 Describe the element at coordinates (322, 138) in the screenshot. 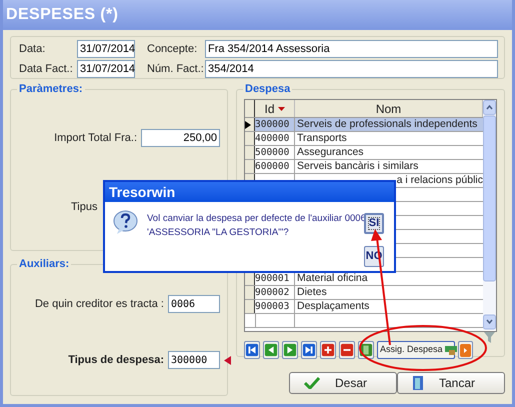

I see `table-cell-text: Transports` at that location.